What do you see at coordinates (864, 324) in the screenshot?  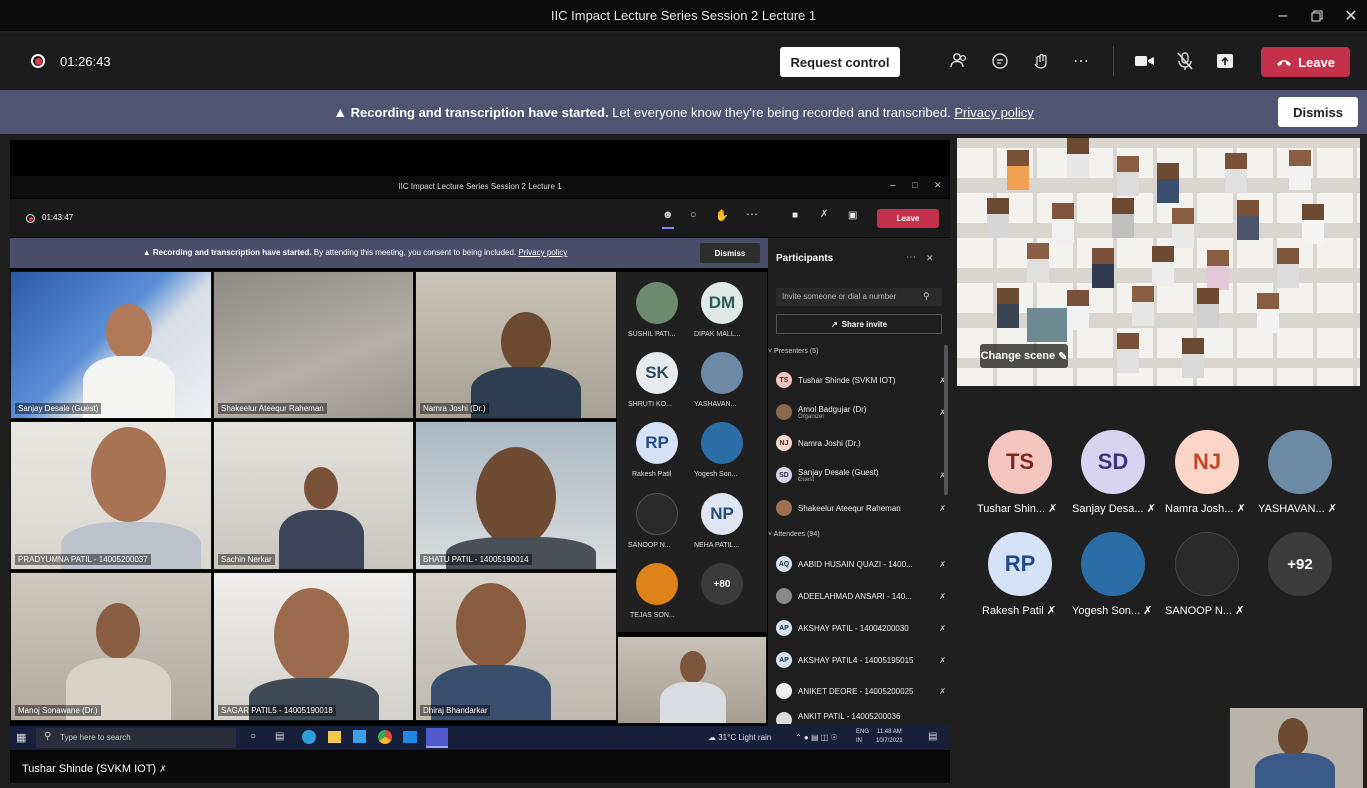 I see `share-invite-label: Share invite` at bounding box center [864, 324].